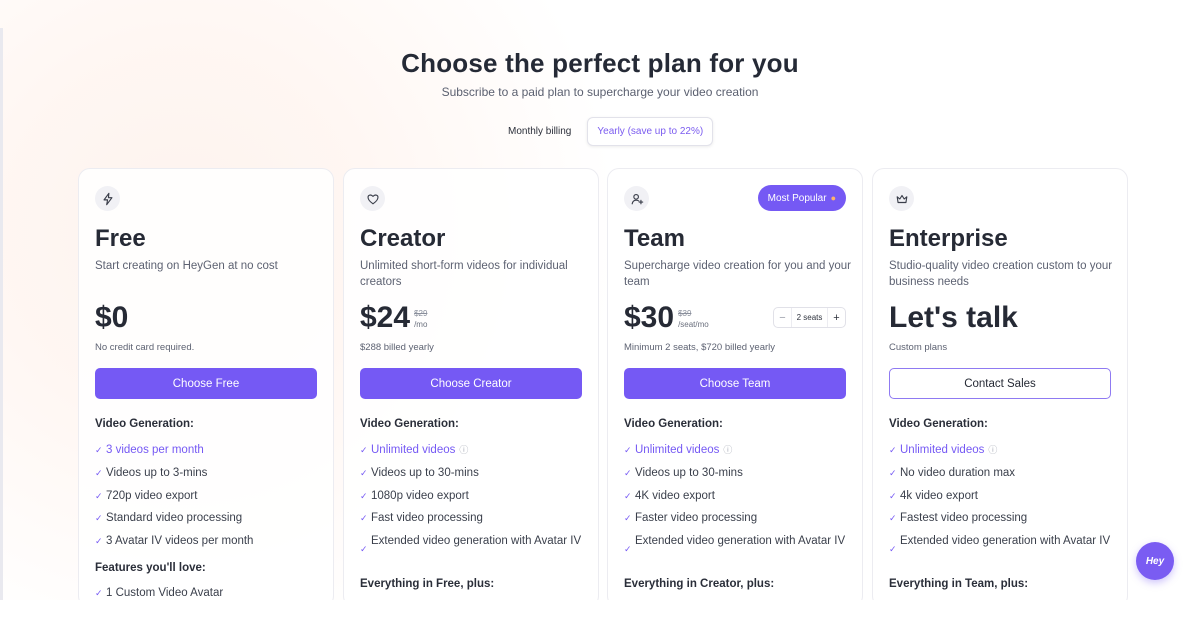 The width and height of the screenshot is (1200, 628). What do you see at coordinates (372, 198) in the screenshot?
I see `heart-icon` at bounding box center [372, 198].